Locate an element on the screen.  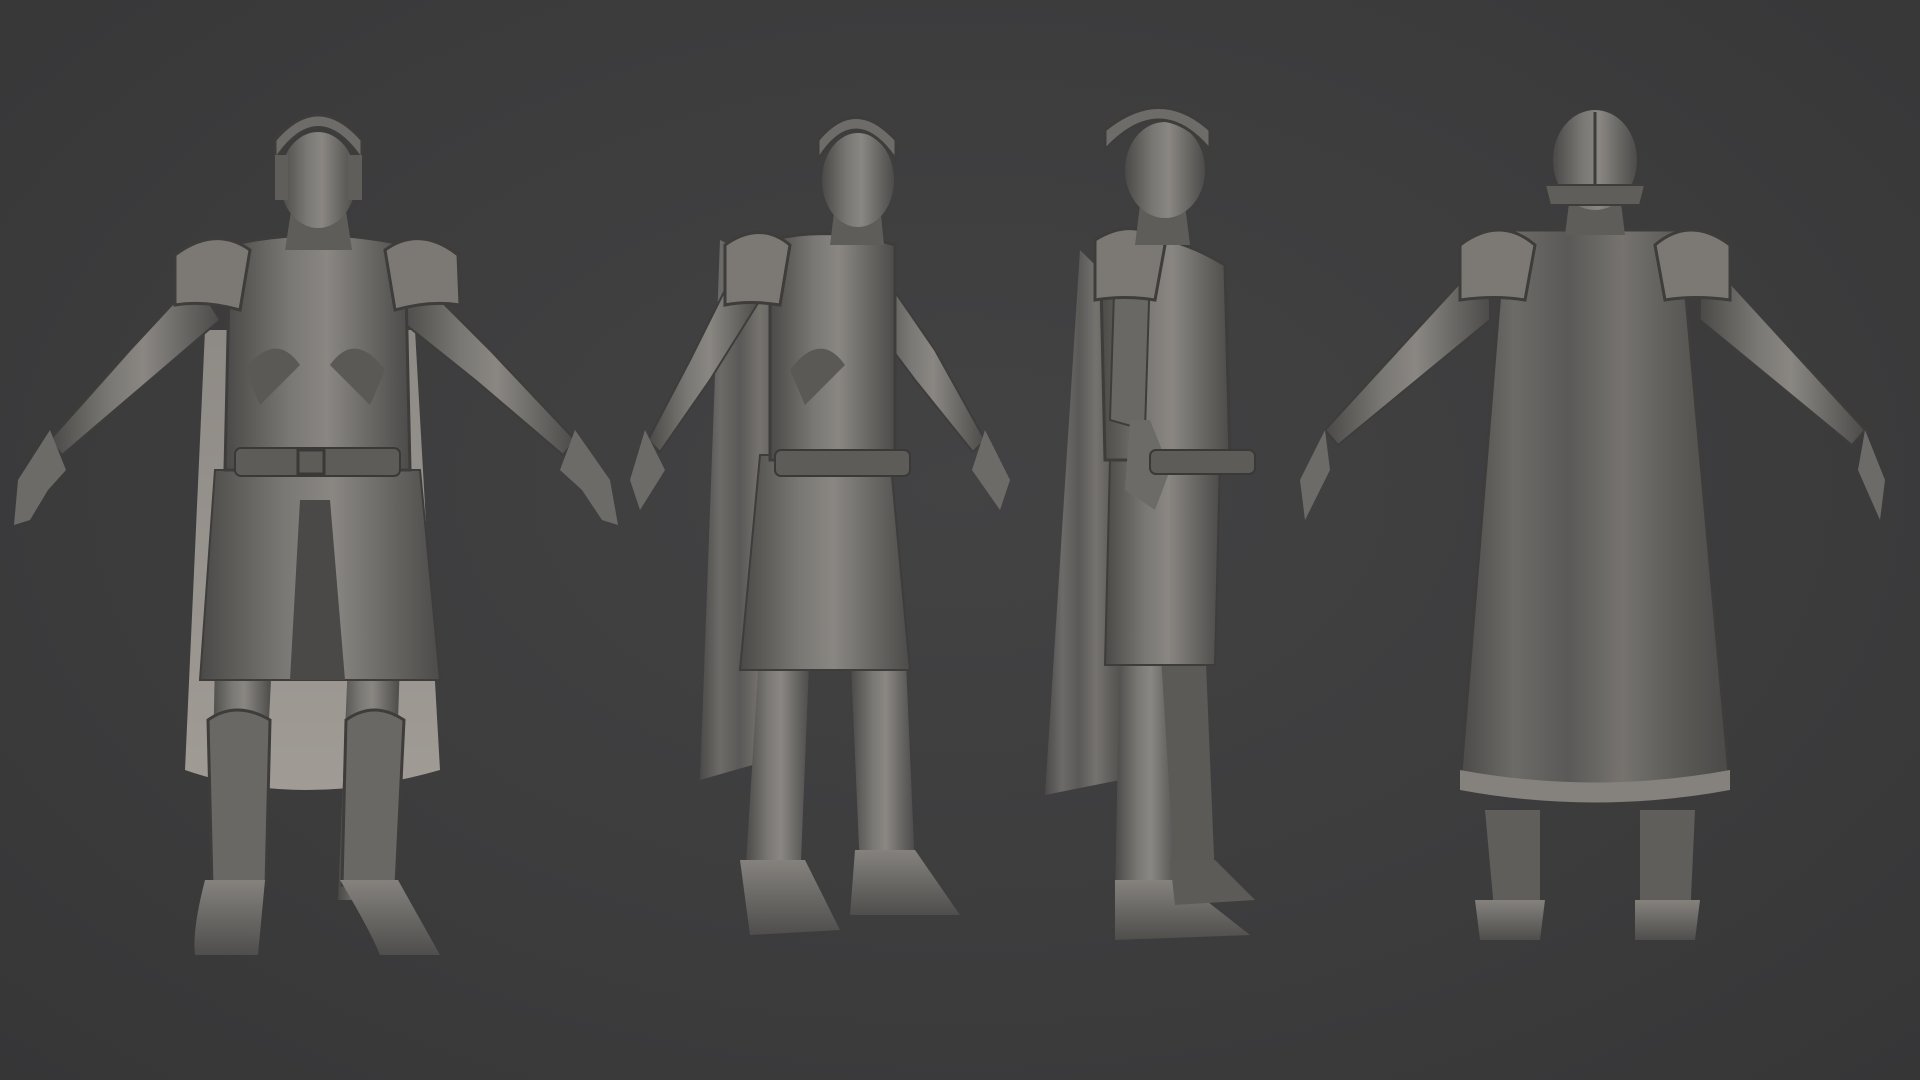
knight-side-view is located at coordinates (1150, 523).